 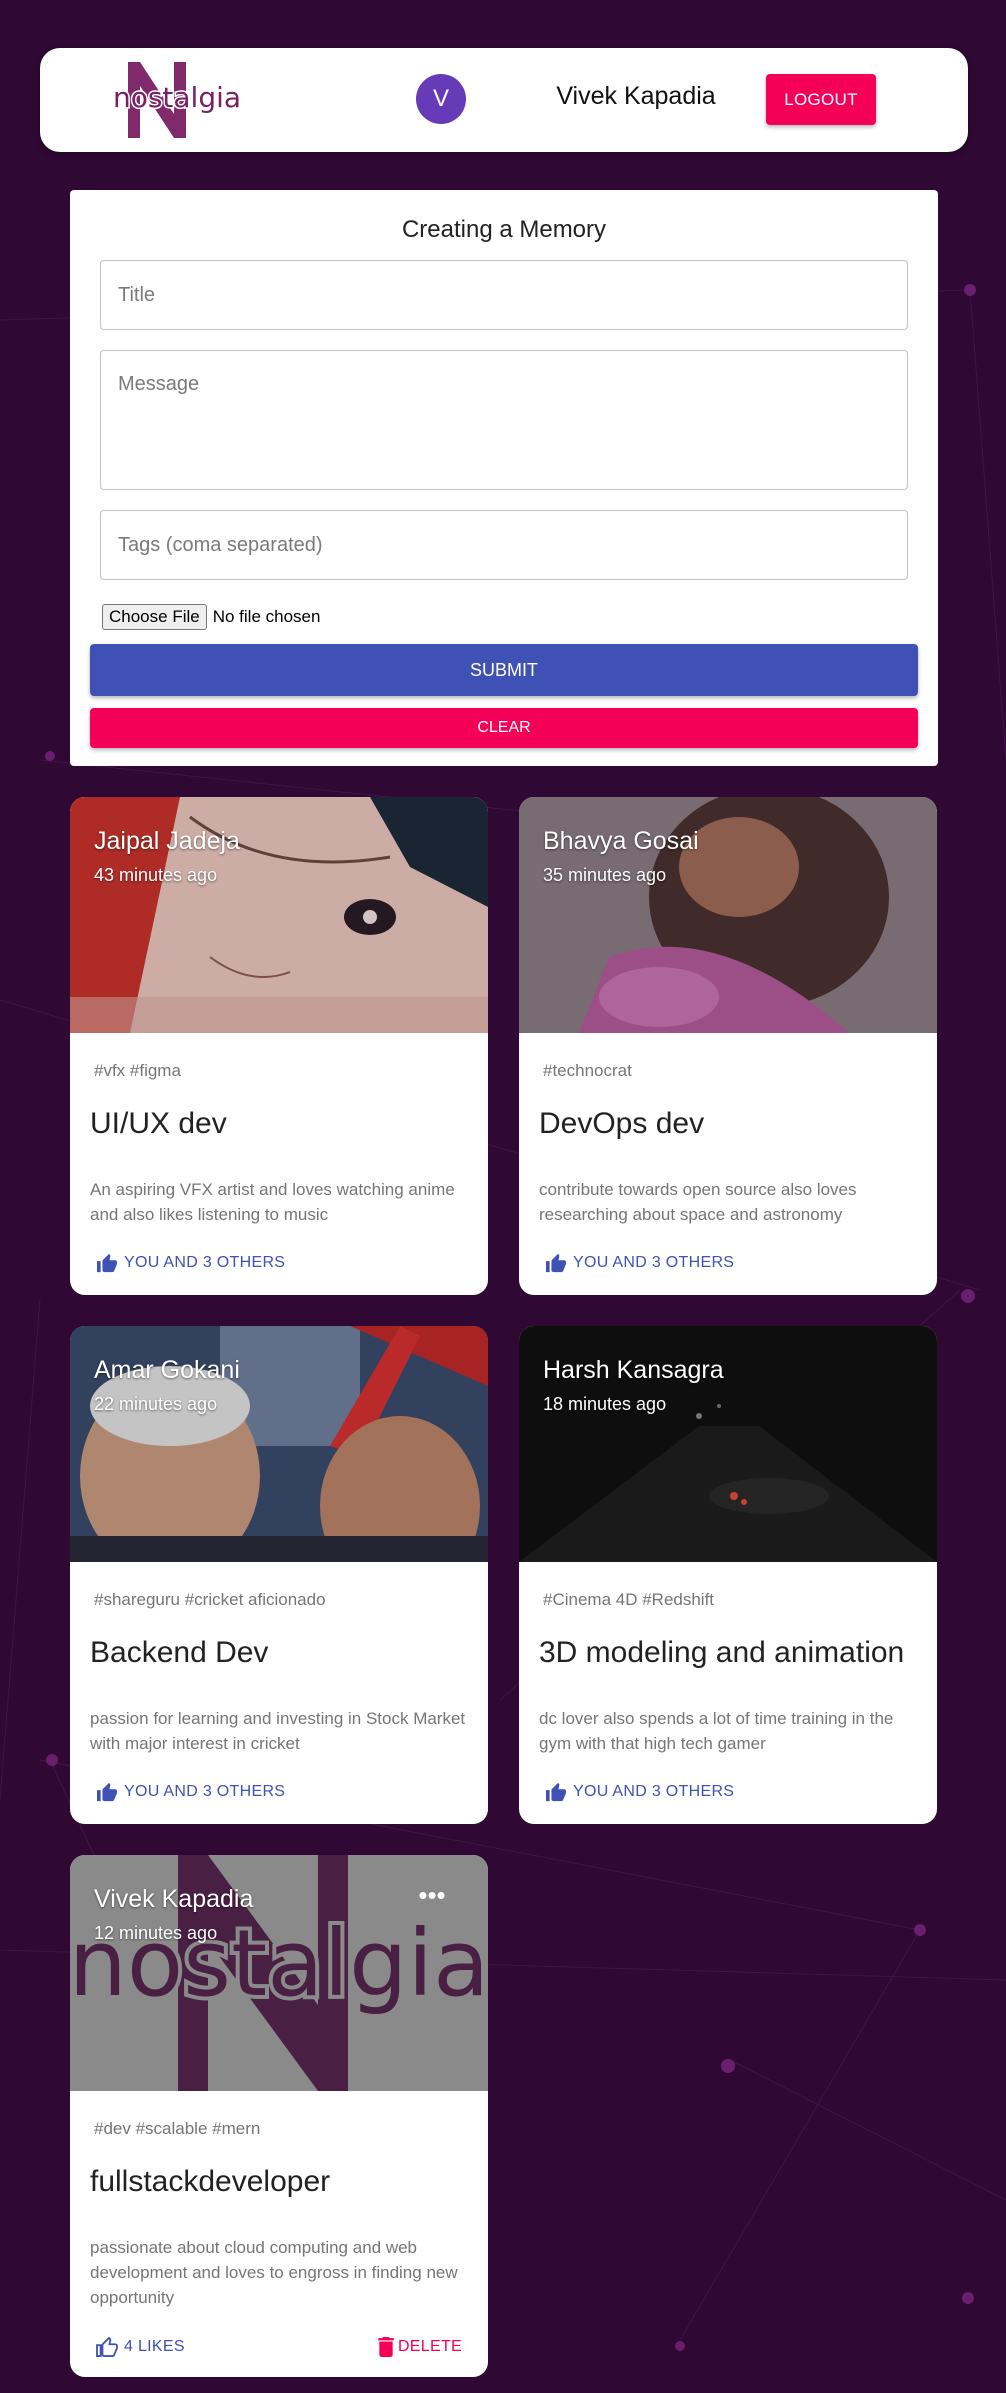 What do you see at coordinates (179, 1652) in the screenshot?
I see `post-title: Backend Dev` at bounding box center [179, 1652].